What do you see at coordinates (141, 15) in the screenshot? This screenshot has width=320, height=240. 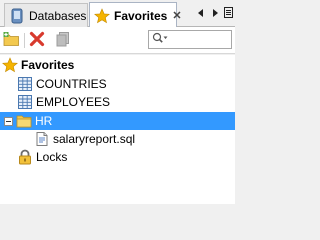 I see `tab-favorites-label: Favorites` at bounding box center [141, 15].